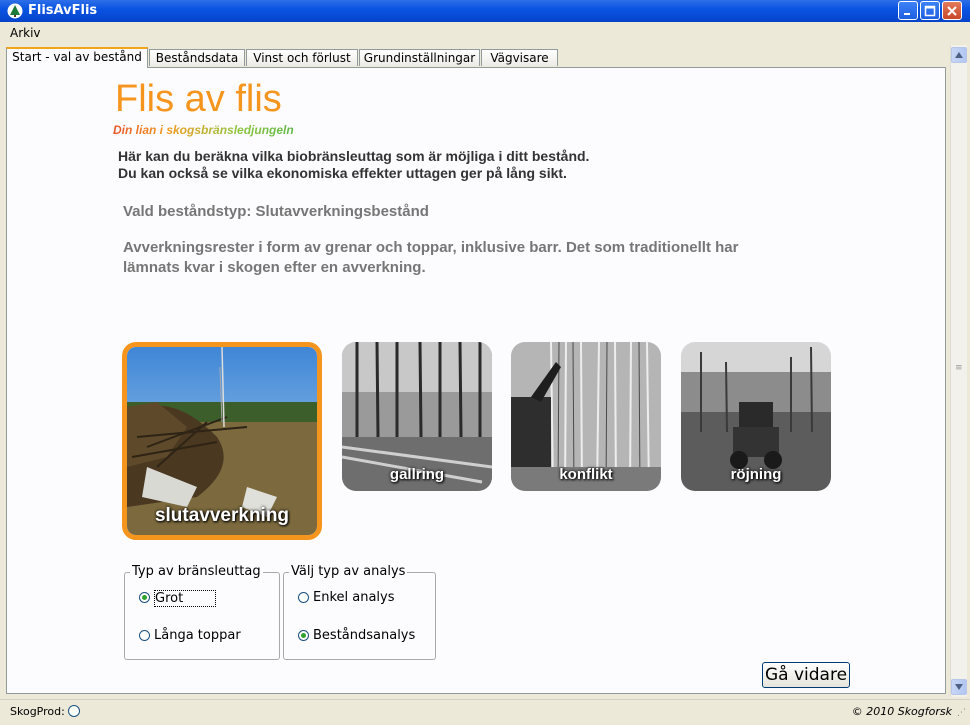  I want to click on tab-start: Start - val av bestånd, so click(77, 57).